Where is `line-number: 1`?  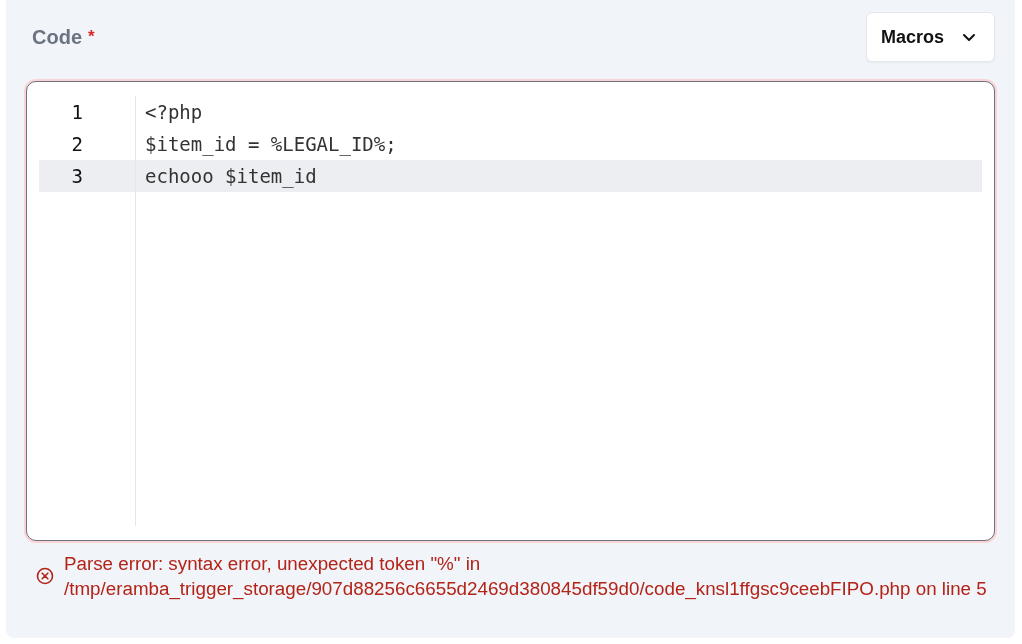
line-number: 1 is located at coordinates (76, 112).